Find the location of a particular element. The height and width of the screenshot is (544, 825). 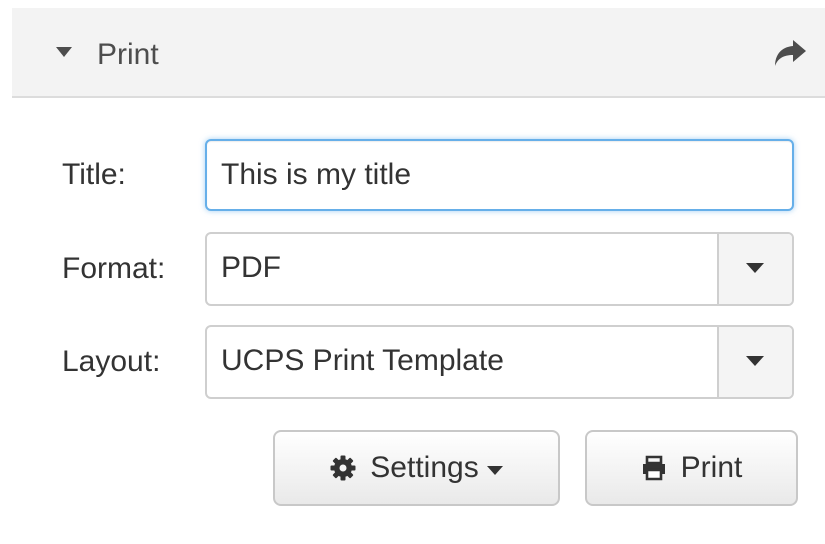

printer-icon is located at coordinates (653, 468).